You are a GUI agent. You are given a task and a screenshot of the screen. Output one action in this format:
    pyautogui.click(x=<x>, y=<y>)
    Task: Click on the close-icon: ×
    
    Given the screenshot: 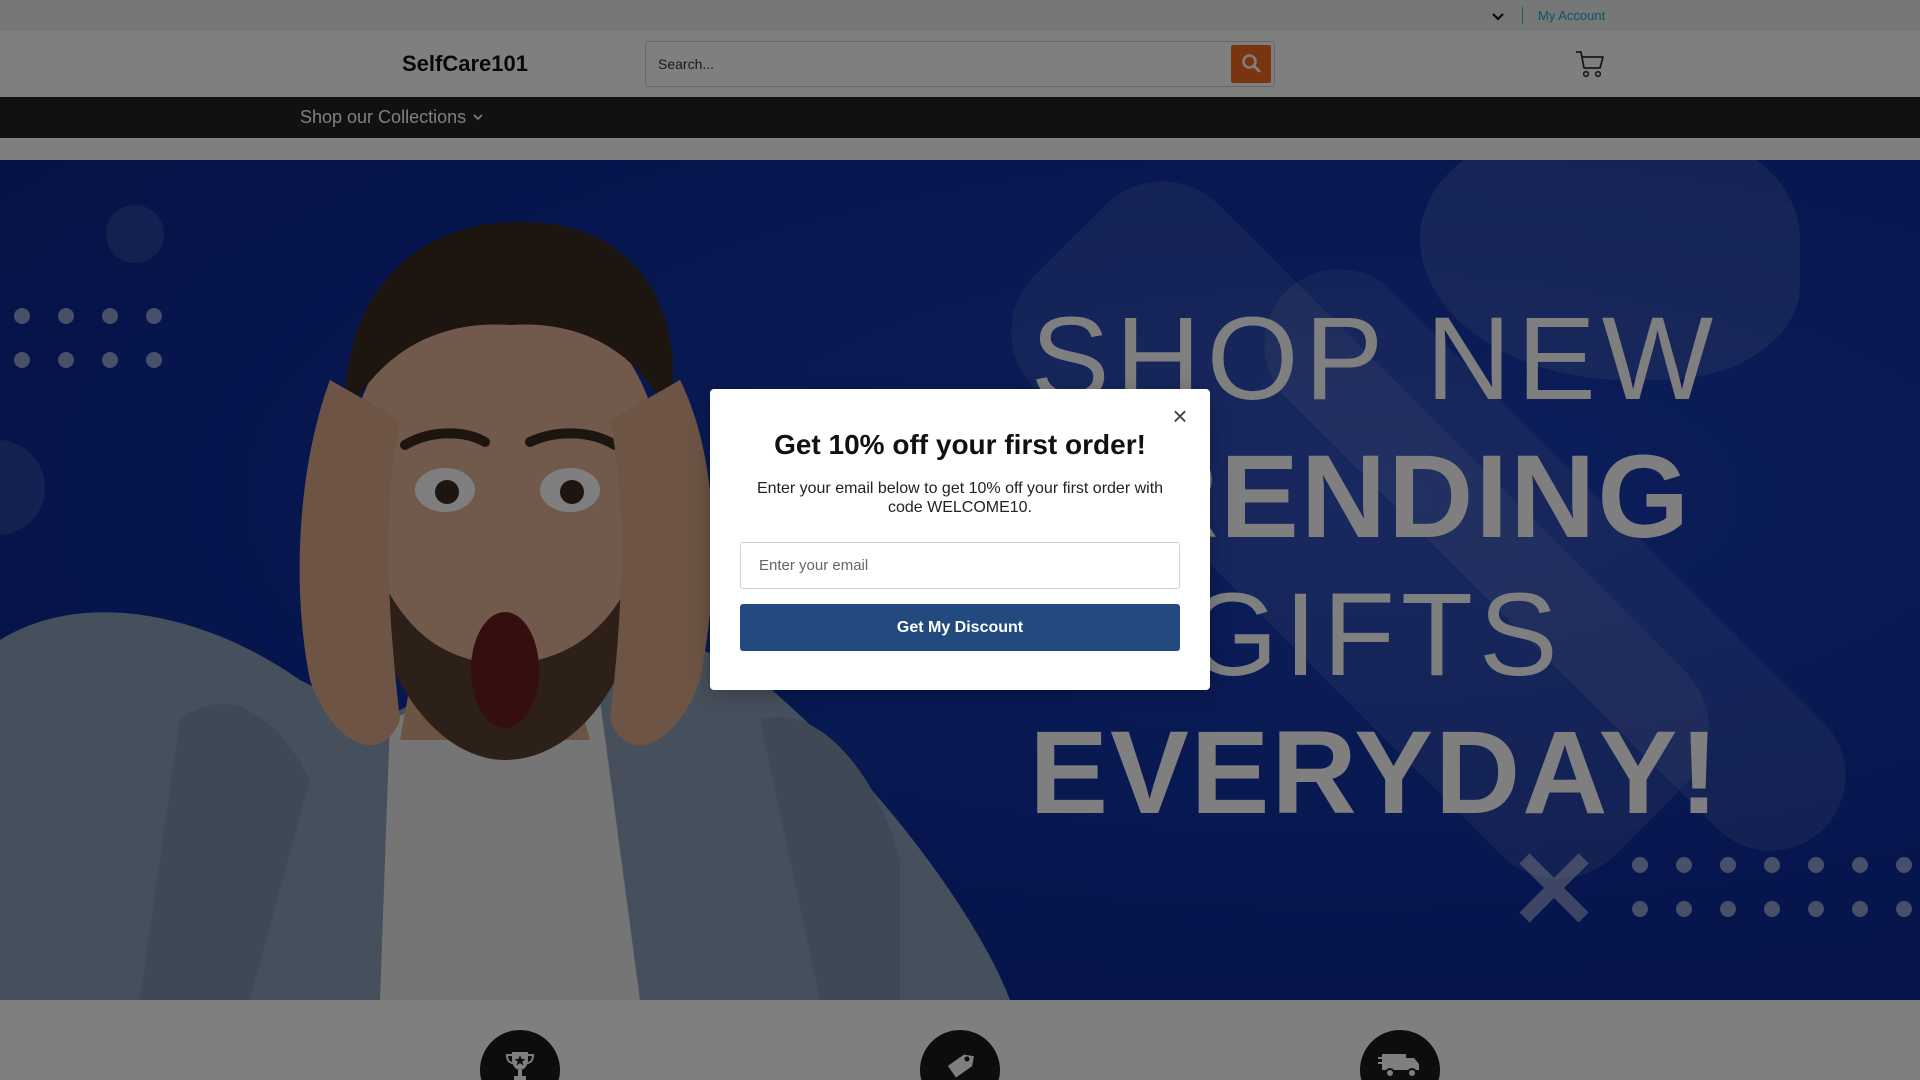 What is the action you would take?
    pyautogui.click(x=1180, y=416)
    